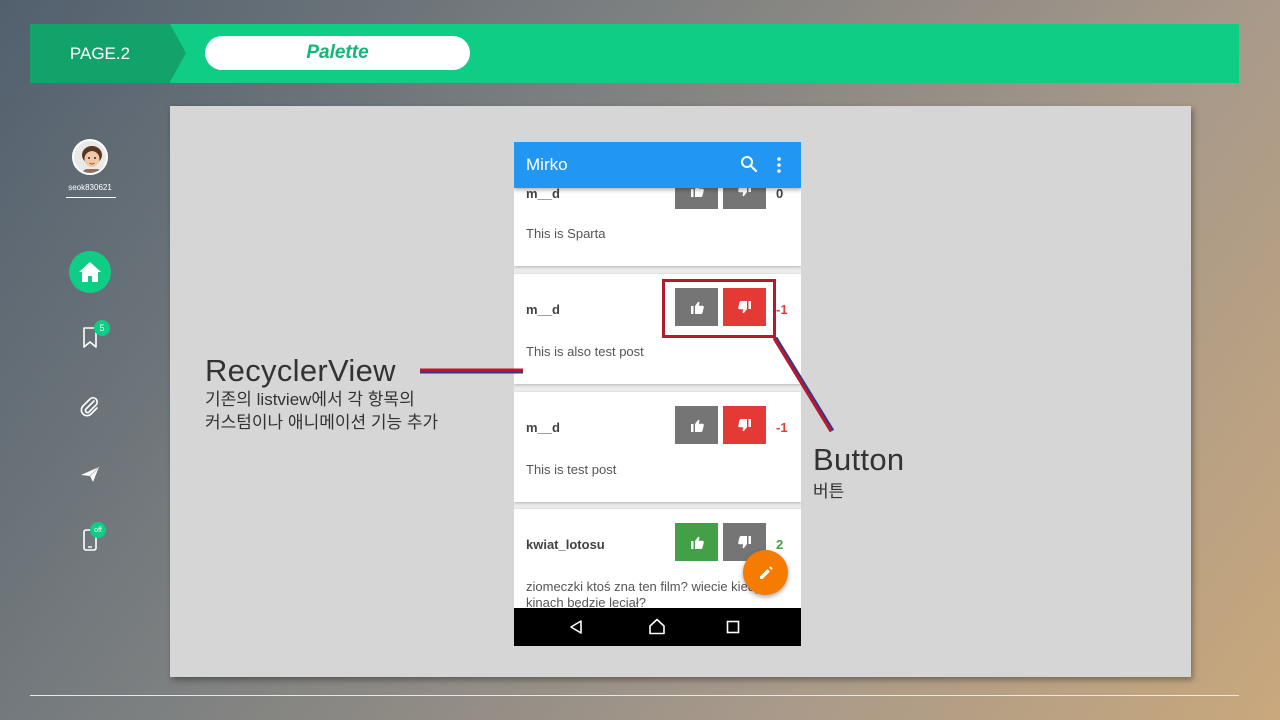 The height and width of the screenshot is (720, 1280). What do you see at coordinates (657, 165) in the screenshot?
I see `app-bar: Mirko` at bounding box center [657, 165].